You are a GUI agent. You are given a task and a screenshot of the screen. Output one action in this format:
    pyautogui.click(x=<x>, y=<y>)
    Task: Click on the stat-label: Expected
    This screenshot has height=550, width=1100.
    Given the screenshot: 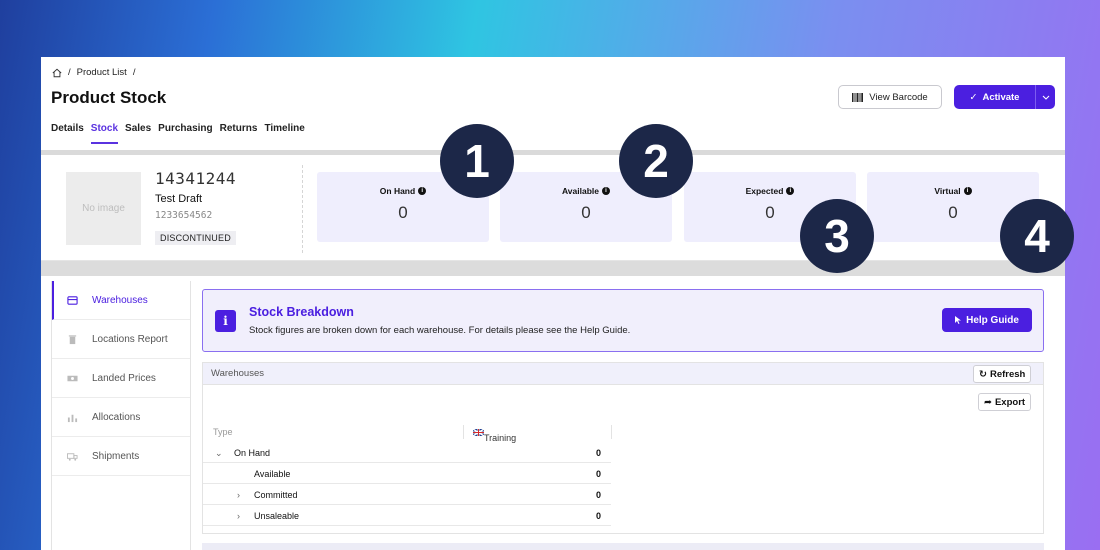 What is the action you would take?
    pyautogui.click(x=764, y=191)
    